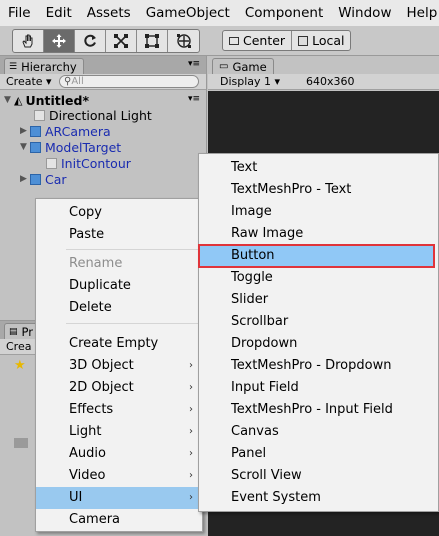 This screenshot has height=536, width=439. Describe the element at coordinates (21, 443) in the screenshot. I see `folder-icon` at that location.